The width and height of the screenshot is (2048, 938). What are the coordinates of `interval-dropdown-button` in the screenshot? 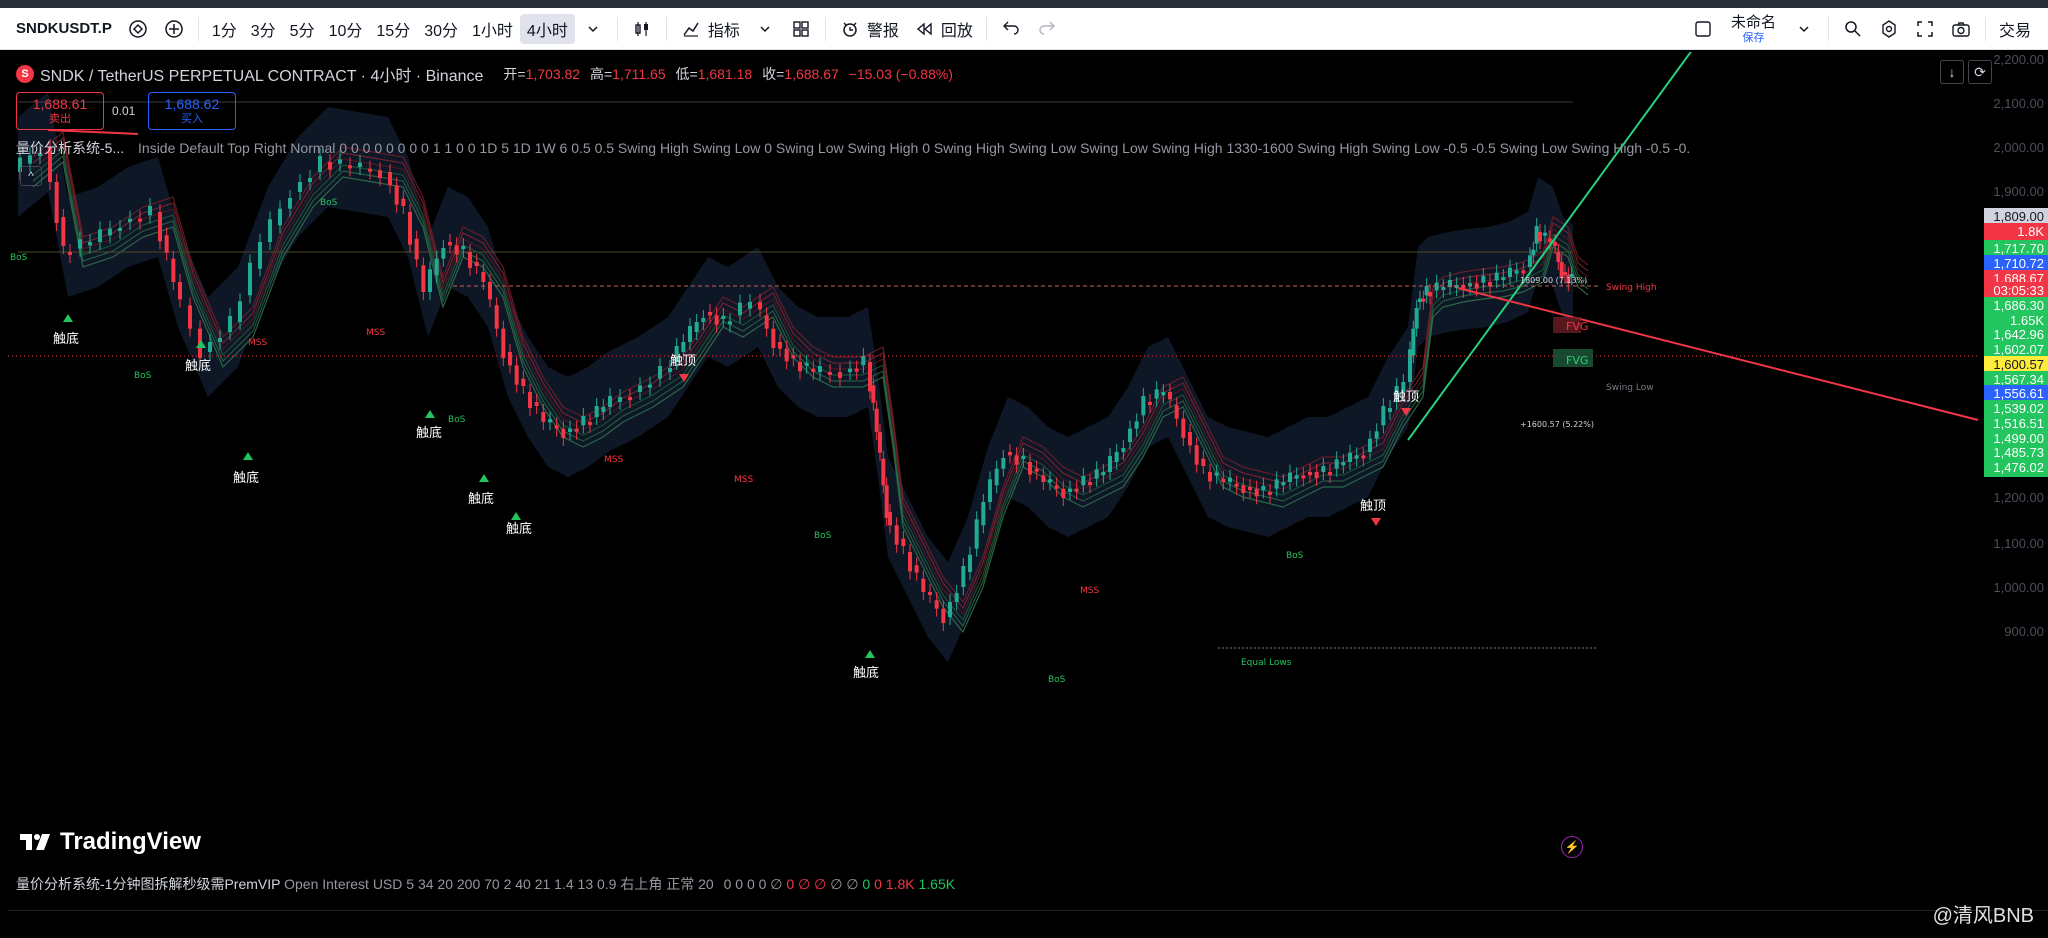 It's located at (593, 29).